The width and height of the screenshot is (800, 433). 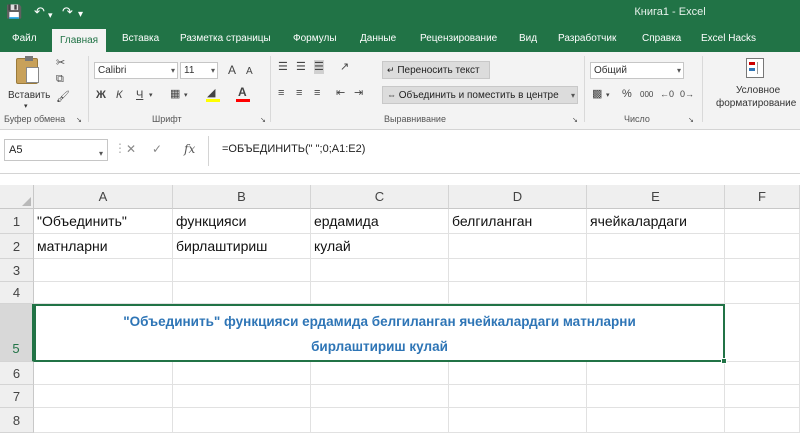 What do you see at coordinates (319, 67) in the screenshot?
I see `align-bottom-icon: ☰` at bounding box center [319, 67].